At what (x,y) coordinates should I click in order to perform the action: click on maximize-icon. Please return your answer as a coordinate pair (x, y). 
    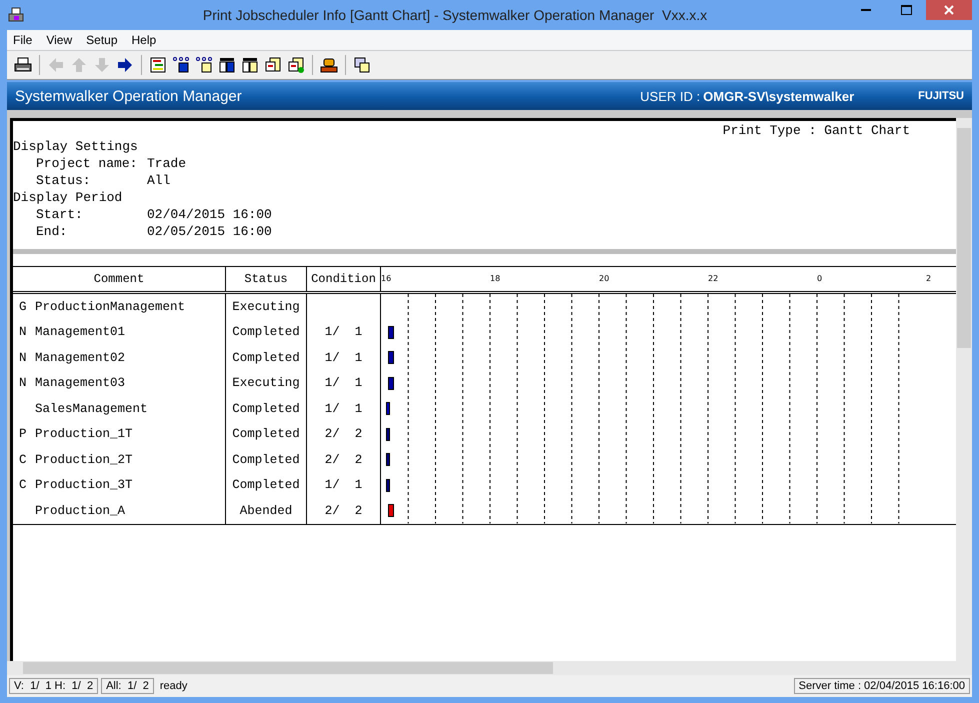
    Looking at the image, I should click on (906, 10).